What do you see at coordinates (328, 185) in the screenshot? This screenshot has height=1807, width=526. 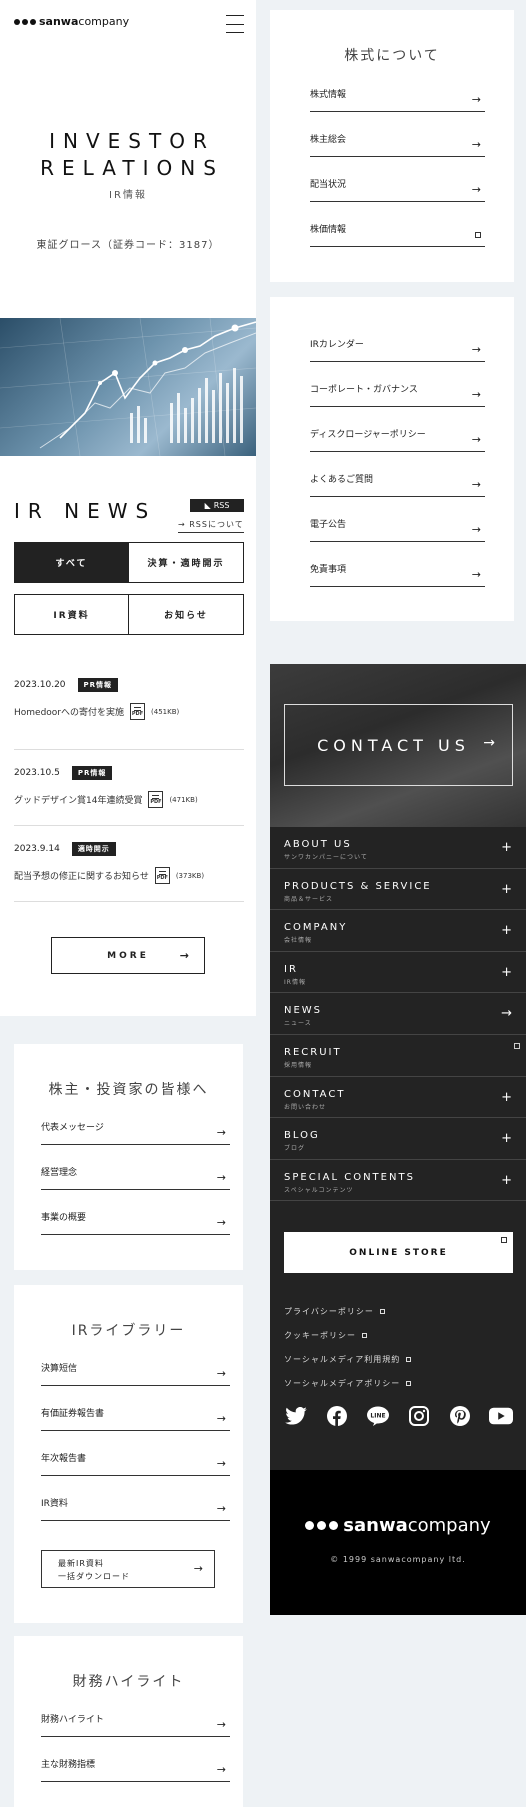 I see `link-label: 配当状況` at bounding box center [328, 185].